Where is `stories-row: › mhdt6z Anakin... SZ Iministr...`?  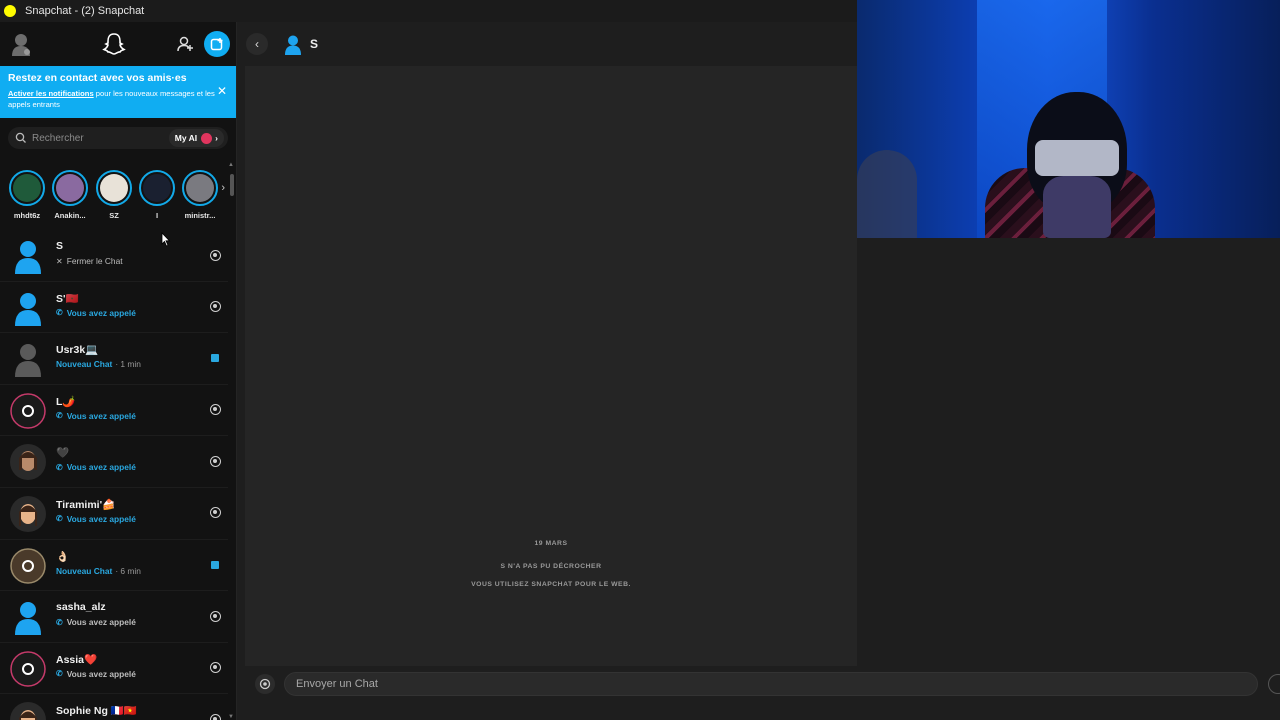 stories-row: › mhdt6z Anakin... SZ Iministr... is located at coordinates (114, 196).